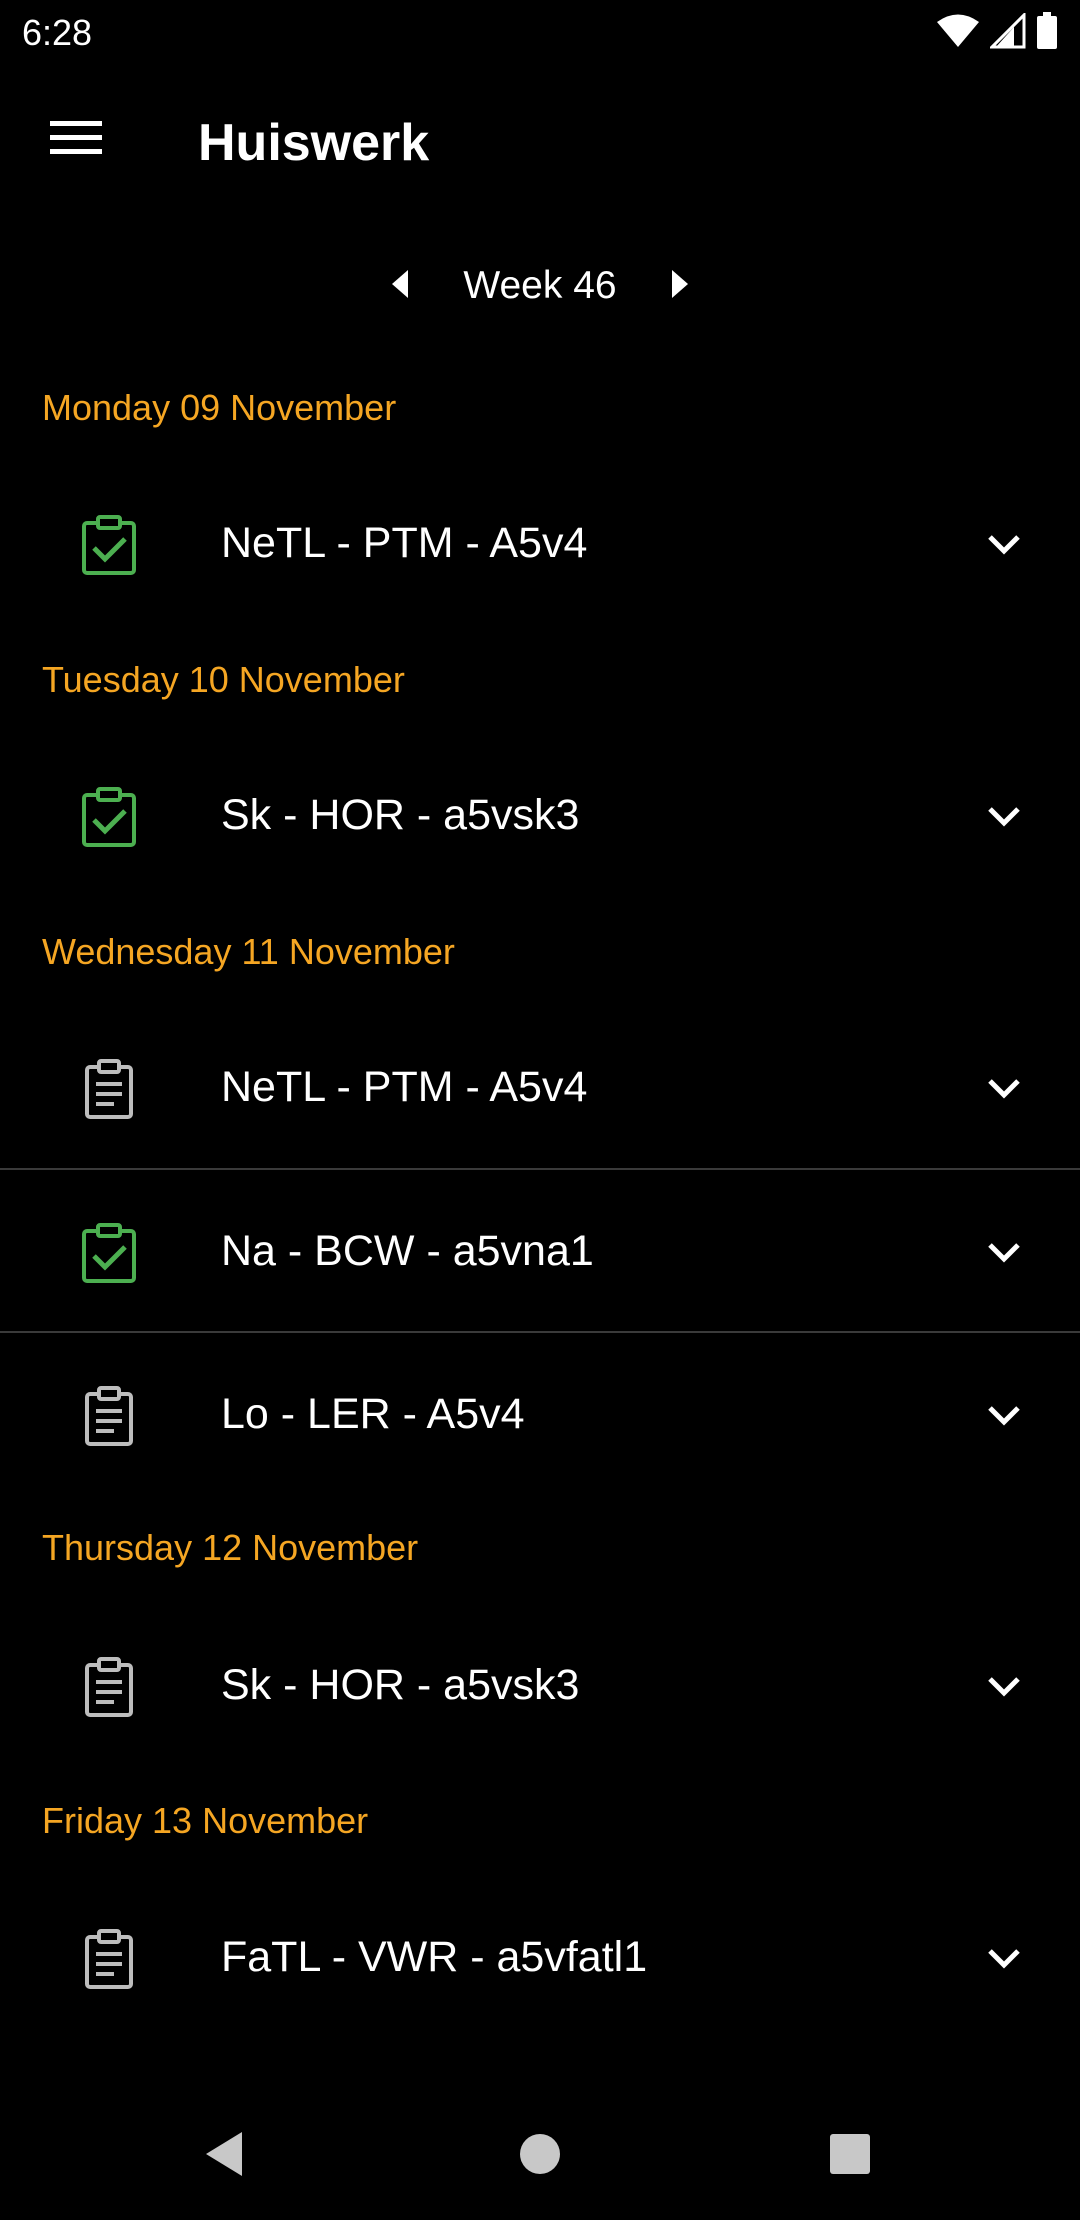  I want to click on day-header-wednesday: Wednesday 11 November, so click(248, 951).